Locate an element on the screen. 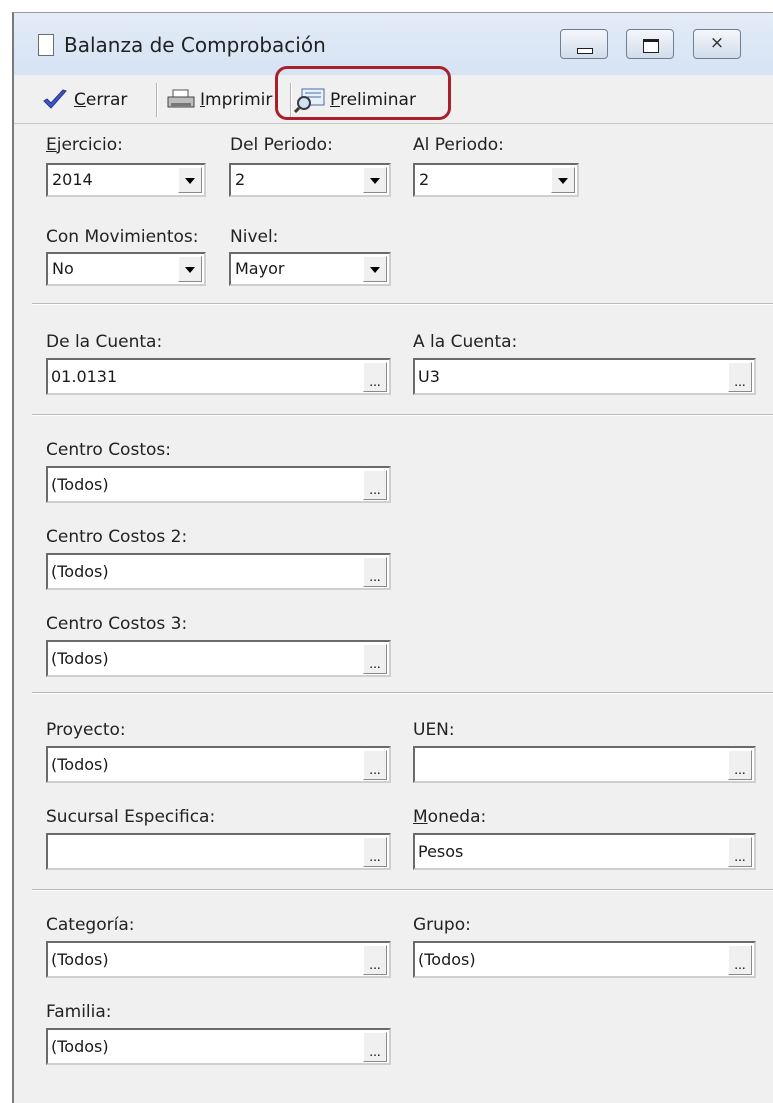  al-periodo-value: 2 is located at coordinates (424, 179).